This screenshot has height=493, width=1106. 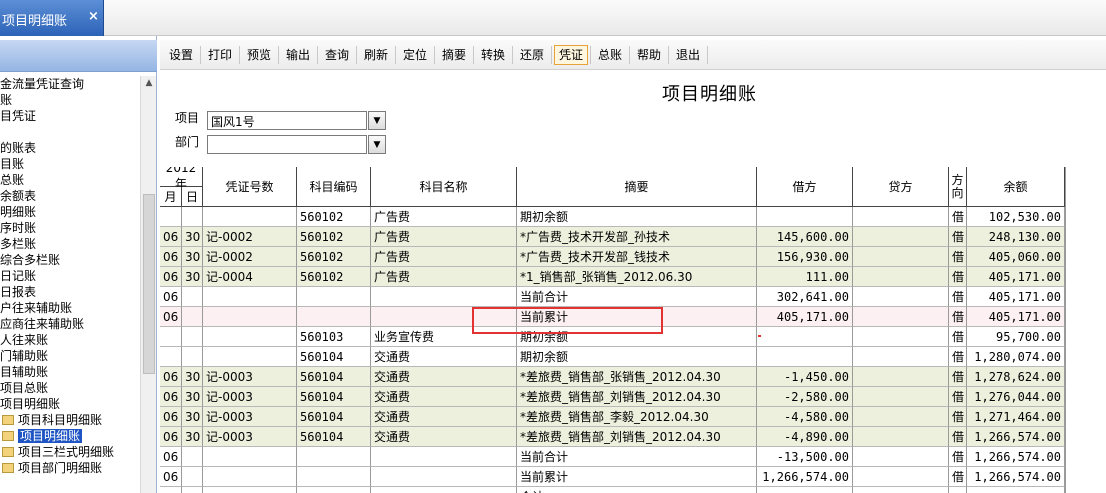 I want to click on toolbar-button: 预览, so click(x=259, y=55).